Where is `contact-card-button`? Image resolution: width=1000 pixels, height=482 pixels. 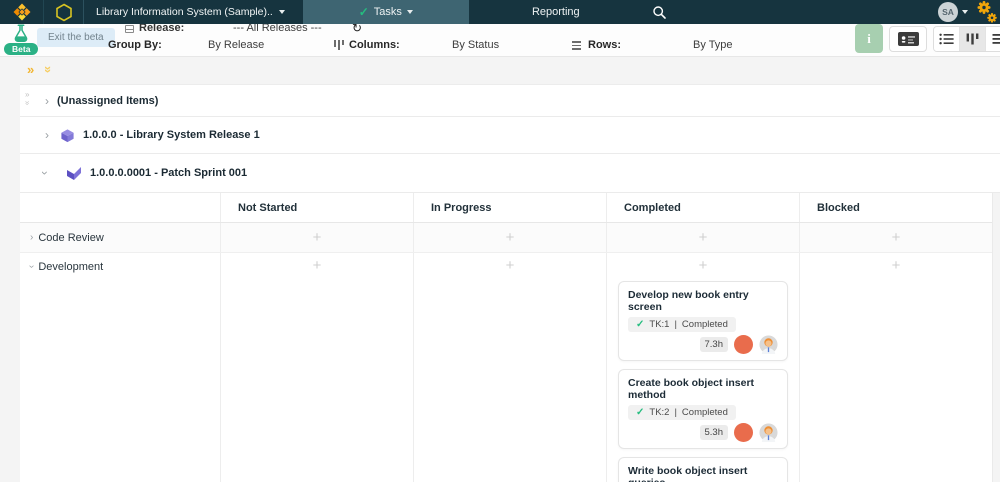
contact-card-button is located at coordinates (908, 39).